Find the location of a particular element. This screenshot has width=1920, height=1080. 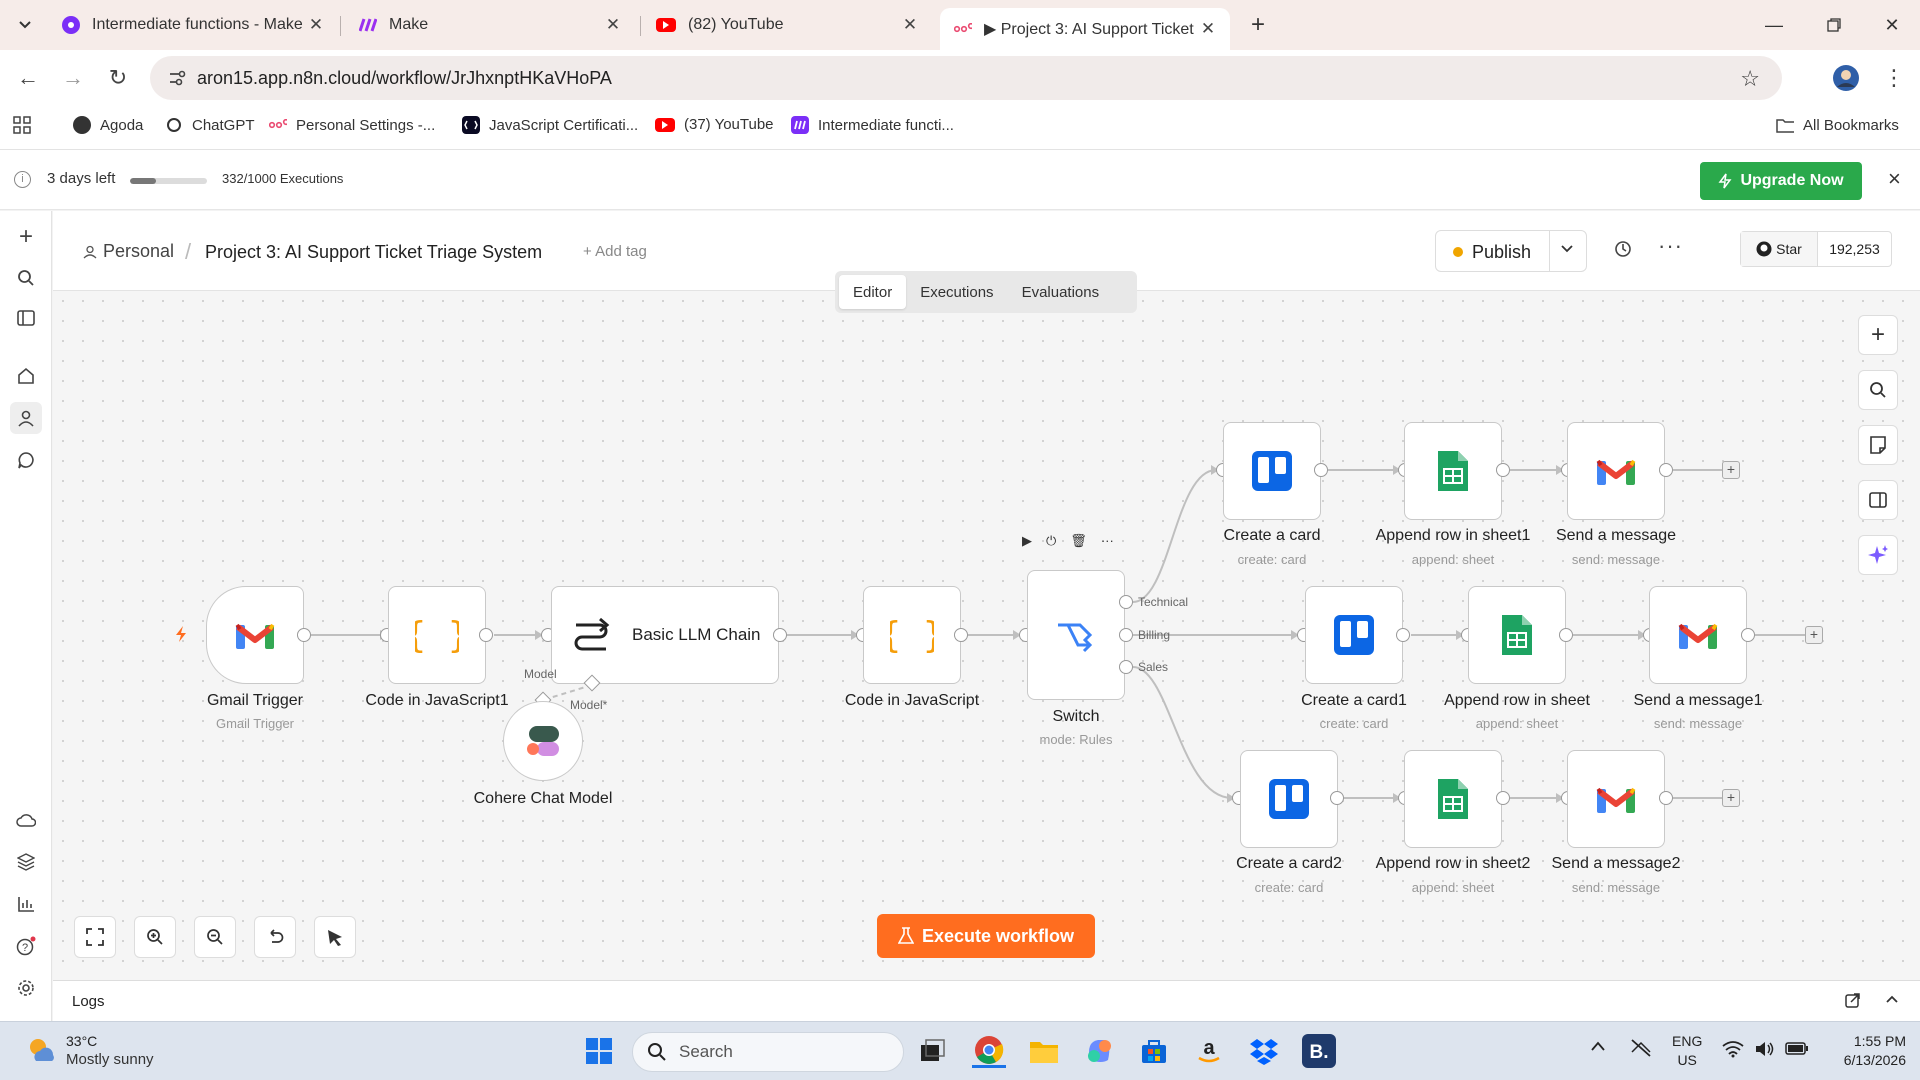

node-create-card is located at coordinates (1272, 471).